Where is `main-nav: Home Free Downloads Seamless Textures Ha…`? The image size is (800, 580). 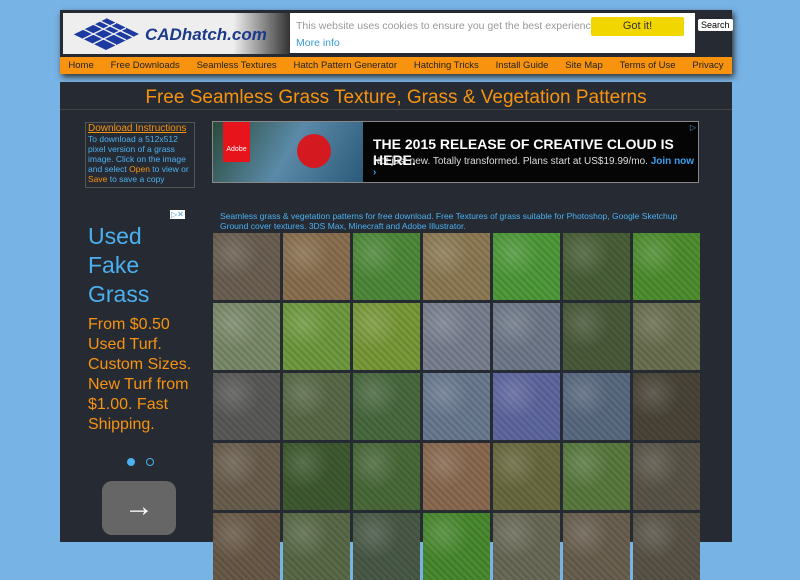 main-nav: Home Free Downloads Seamless Textures Ha… is located at coordinates (396, 65).